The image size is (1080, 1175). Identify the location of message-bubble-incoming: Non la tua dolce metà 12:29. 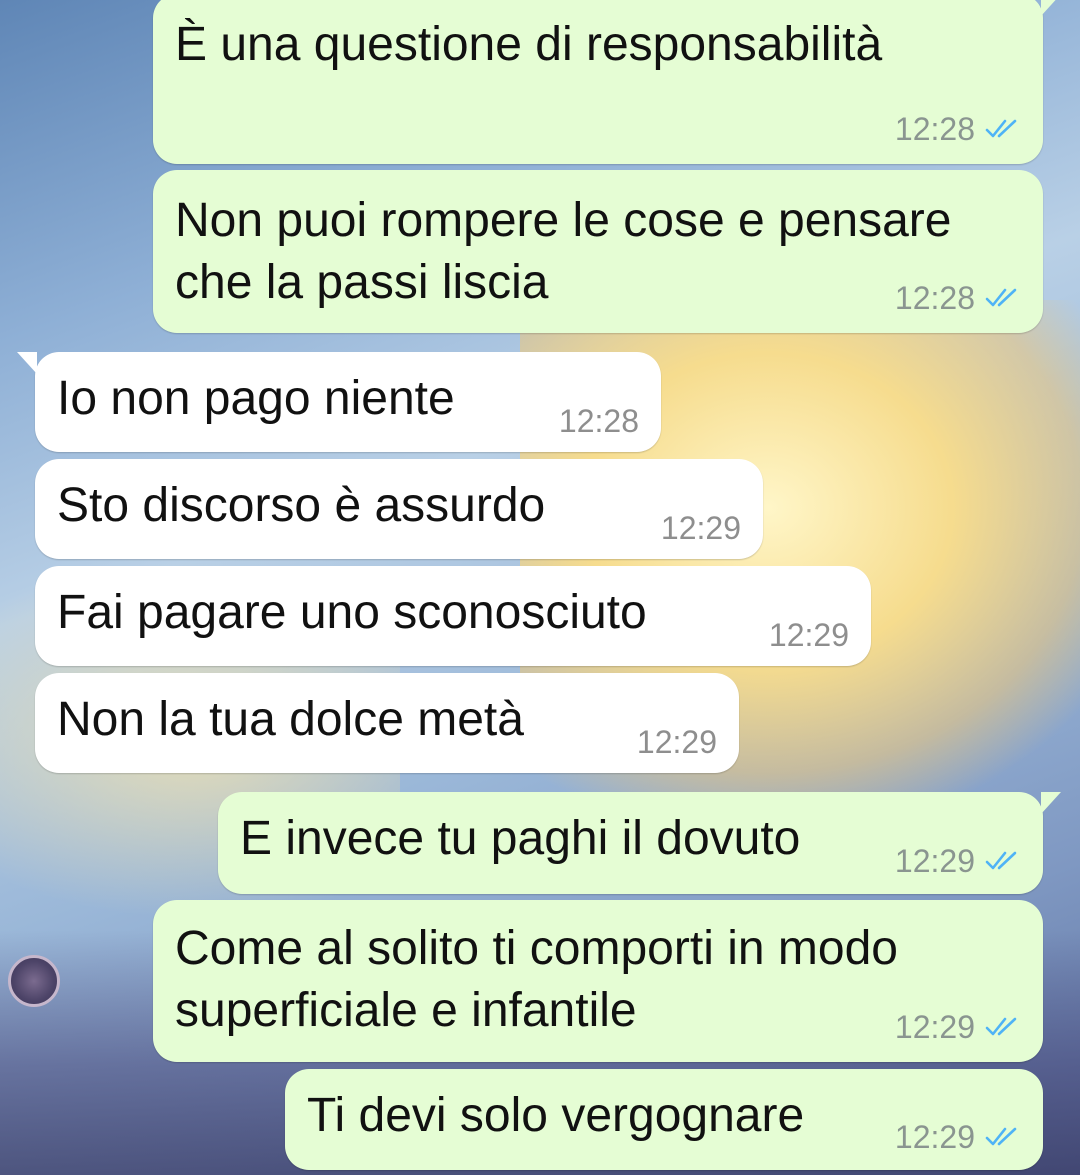
(387, 723).